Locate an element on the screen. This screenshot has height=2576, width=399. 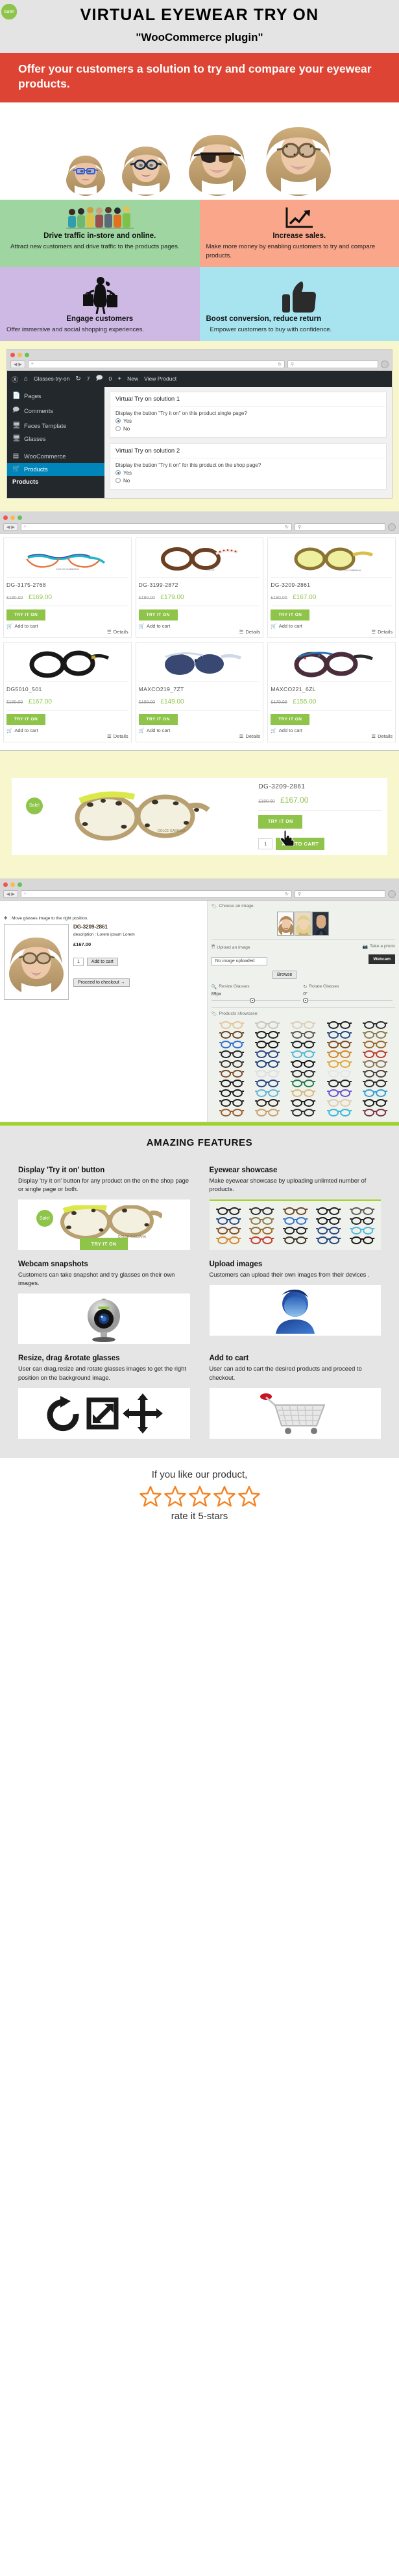
wordpress-logo-icon: Ⓧ is located at coordinates (15, 379).